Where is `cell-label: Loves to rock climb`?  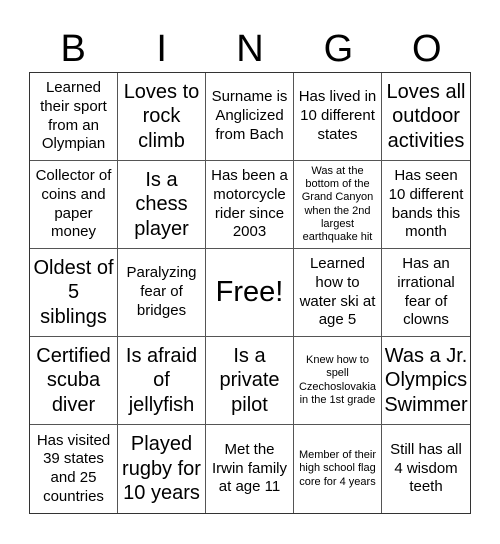 cell-label: Loves to rock climb is located at coordinates (161, 116).